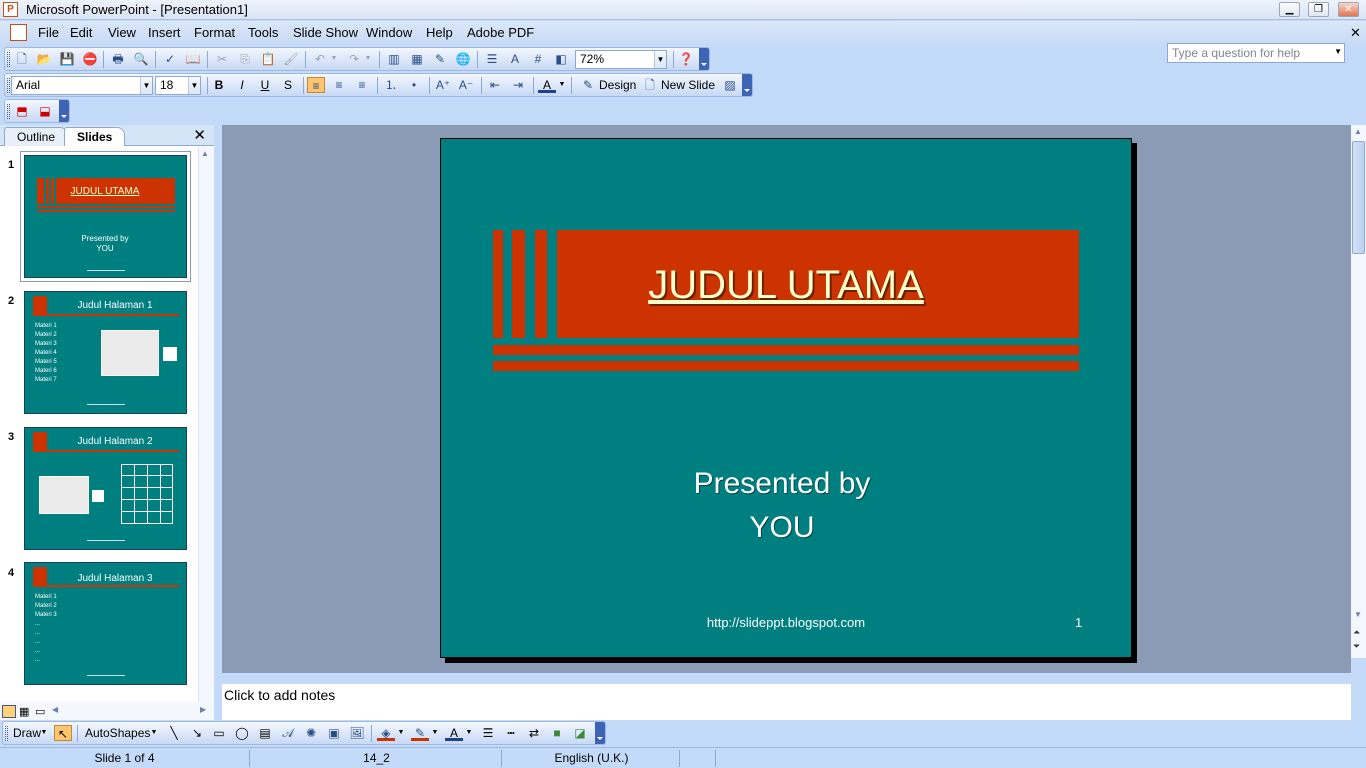  Describe the element at coordinates (242, 85) in the screenshot. I see `italic-icon: I` at that location.